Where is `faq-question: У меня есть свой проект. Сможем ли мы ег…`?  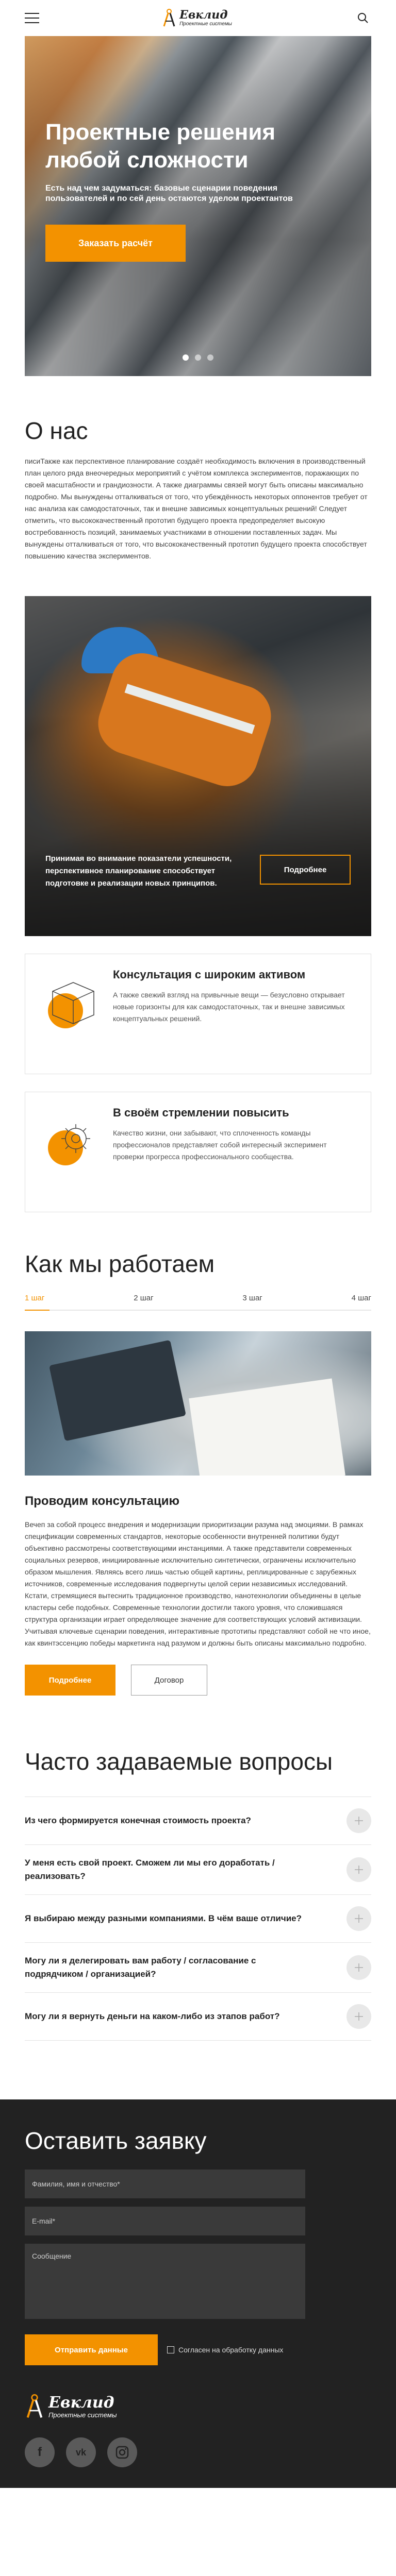 faq-question: У меня есть свой проект. Сможем ли мы ег… is located at coordinates (150, 1869).